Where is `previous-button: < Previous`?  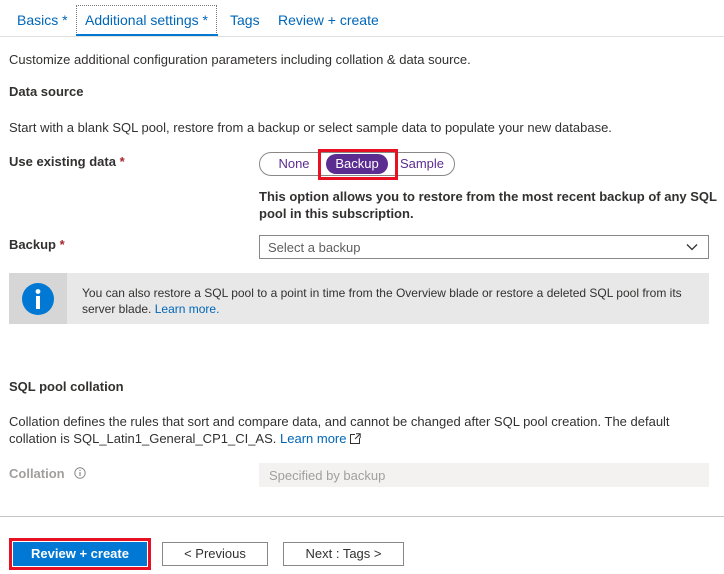 previous-button: < Previous is located at coordinates (215, 554).